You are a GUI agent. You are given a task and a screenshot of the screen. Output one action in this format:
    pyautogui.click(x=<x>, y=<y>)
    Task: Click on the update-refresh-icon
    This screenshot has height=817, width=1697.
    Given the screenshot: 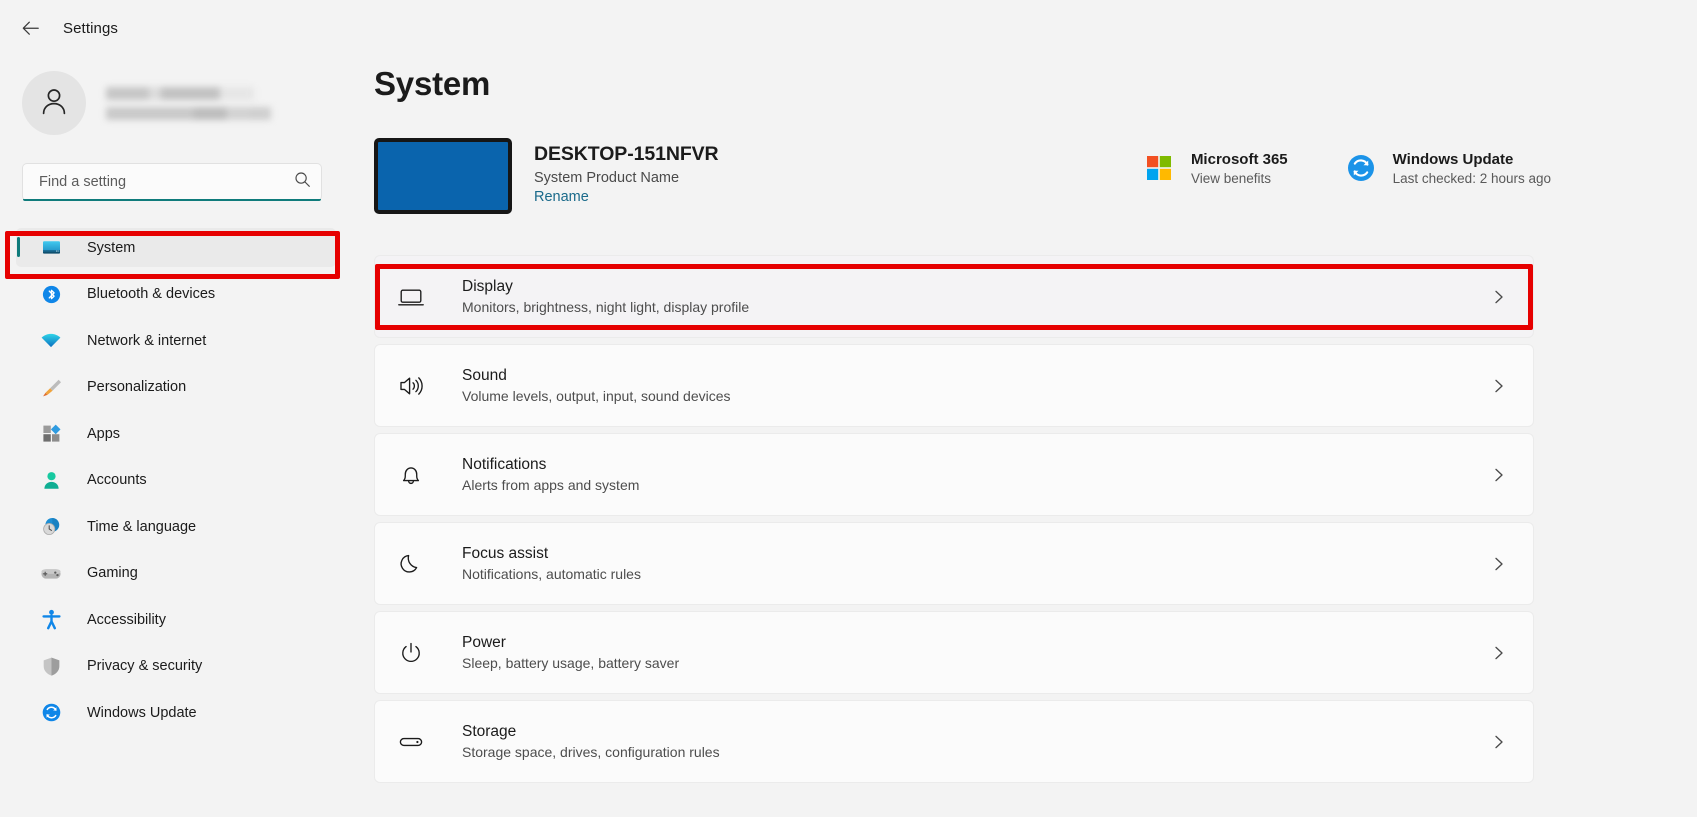 What is the action you would take?
    pyautogui.click(x=51, y=713)
    